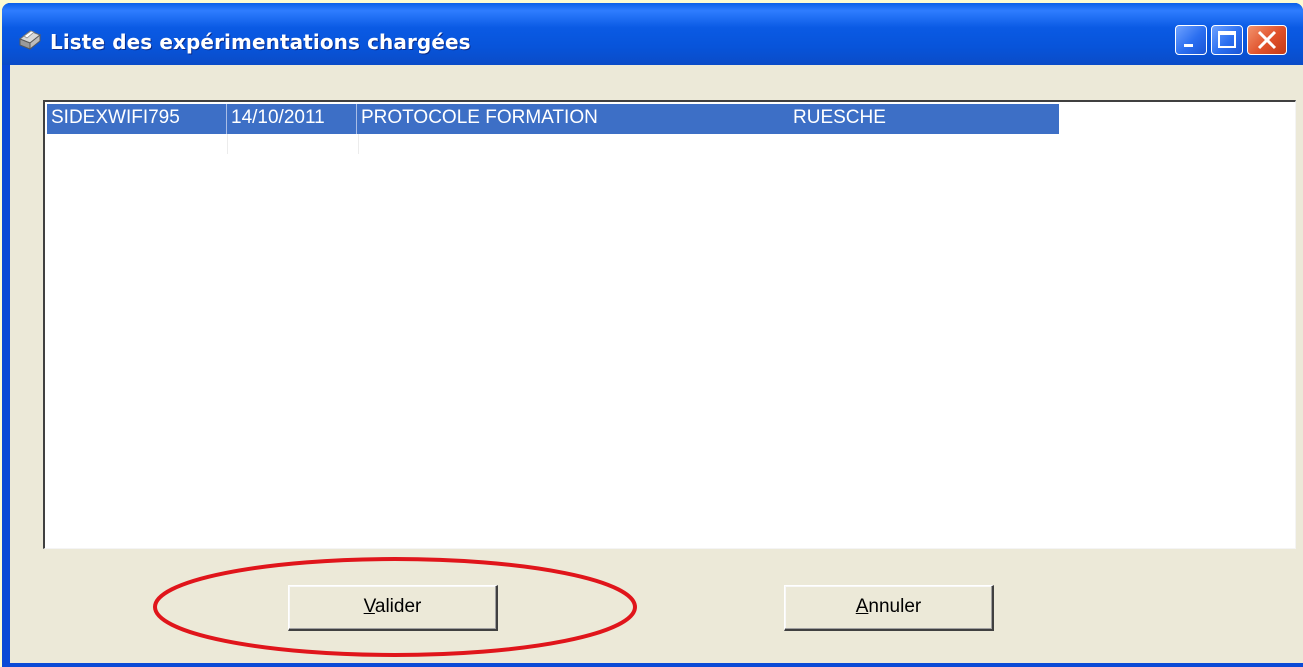 The image size is (1303, 667). I want to click on window-title: Liste des expérimentations chargées, so click(260, 42).